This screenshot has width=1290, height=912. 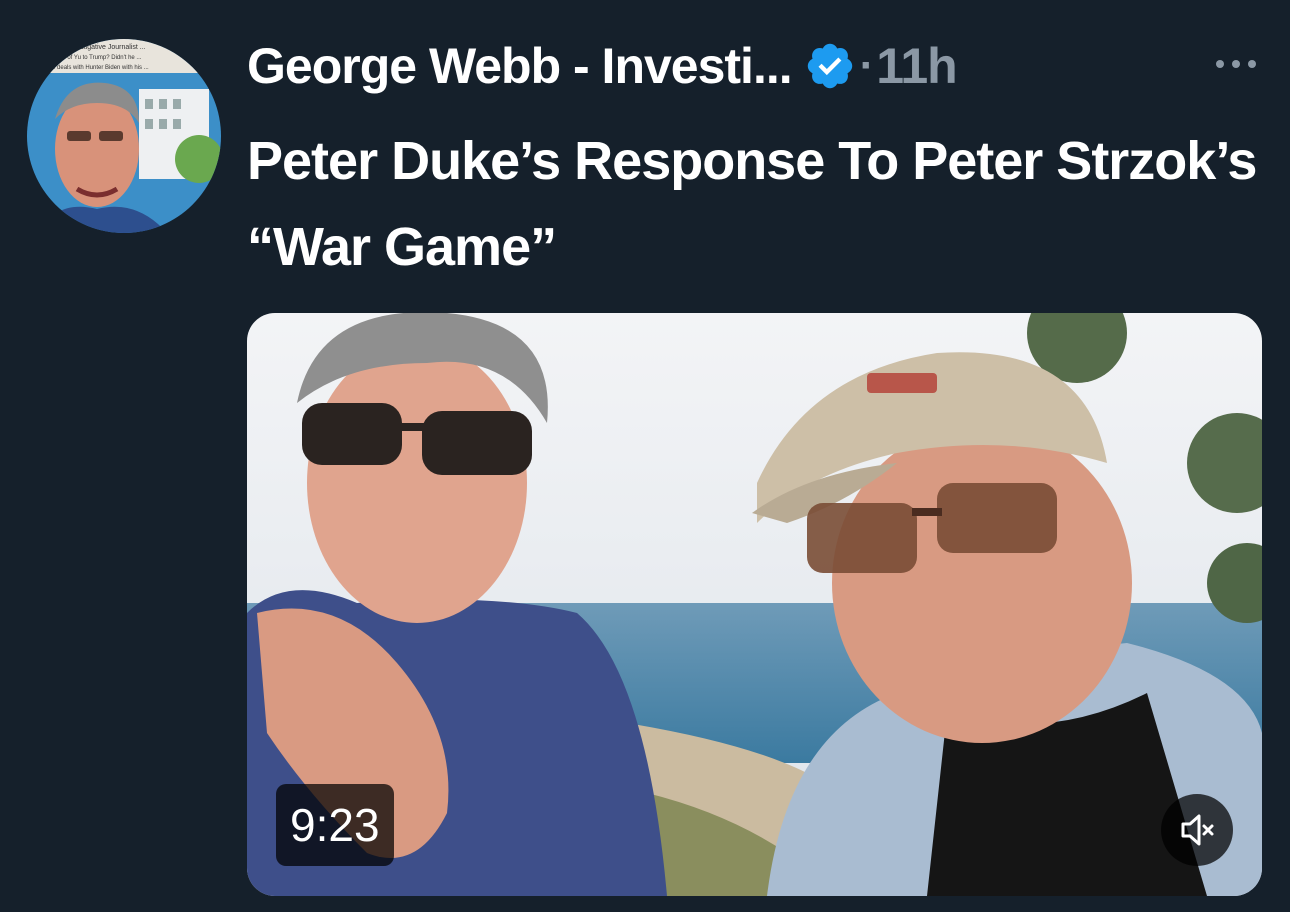 I want to click on volume-muted-icon, so click(x=1197, y=830).